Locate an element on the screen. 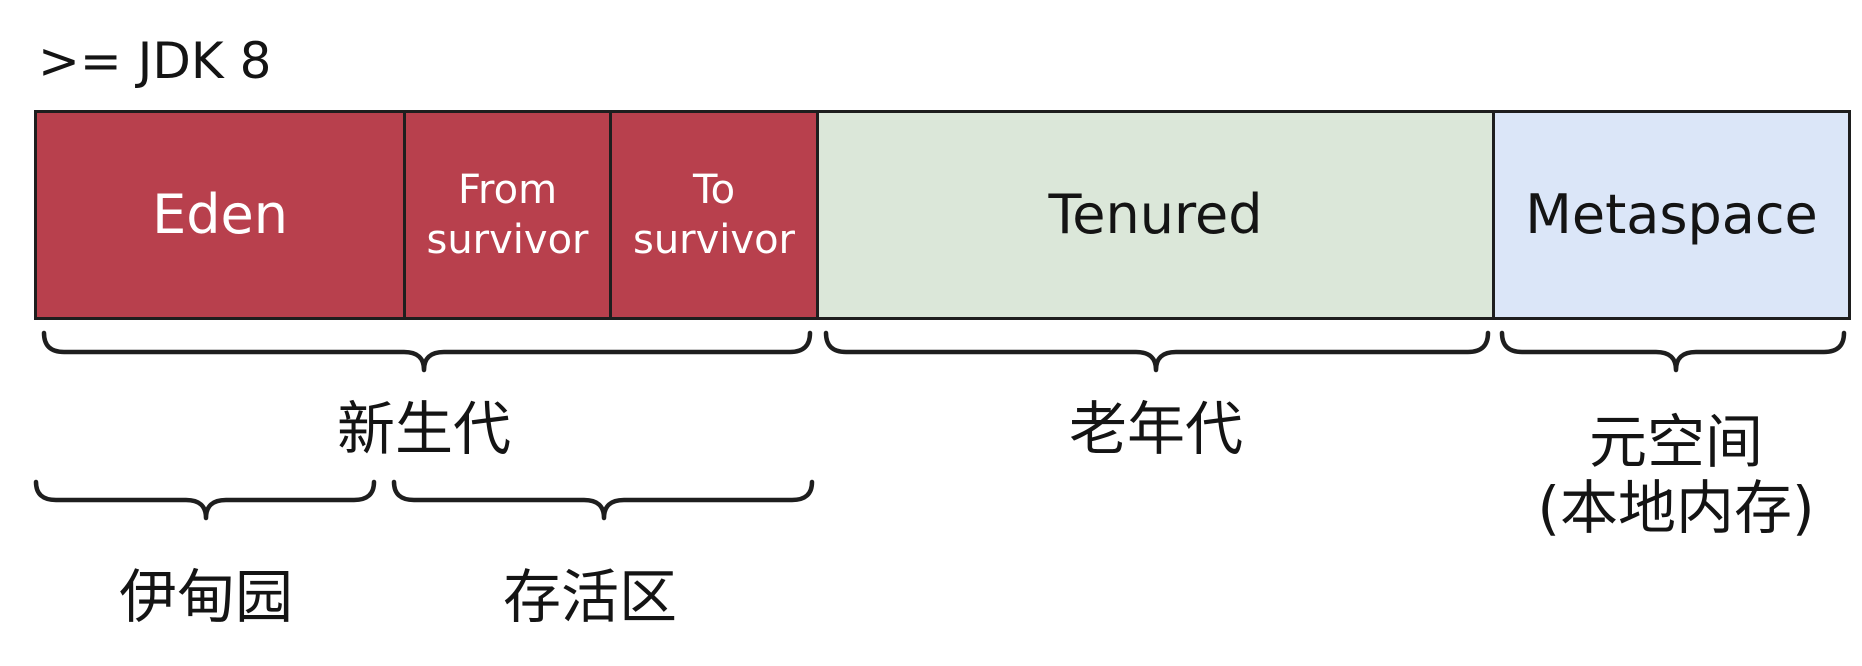 This screenshot has width=1862, height=666. eden-caption: 伊甸园 is located at coordinates (206, 597).